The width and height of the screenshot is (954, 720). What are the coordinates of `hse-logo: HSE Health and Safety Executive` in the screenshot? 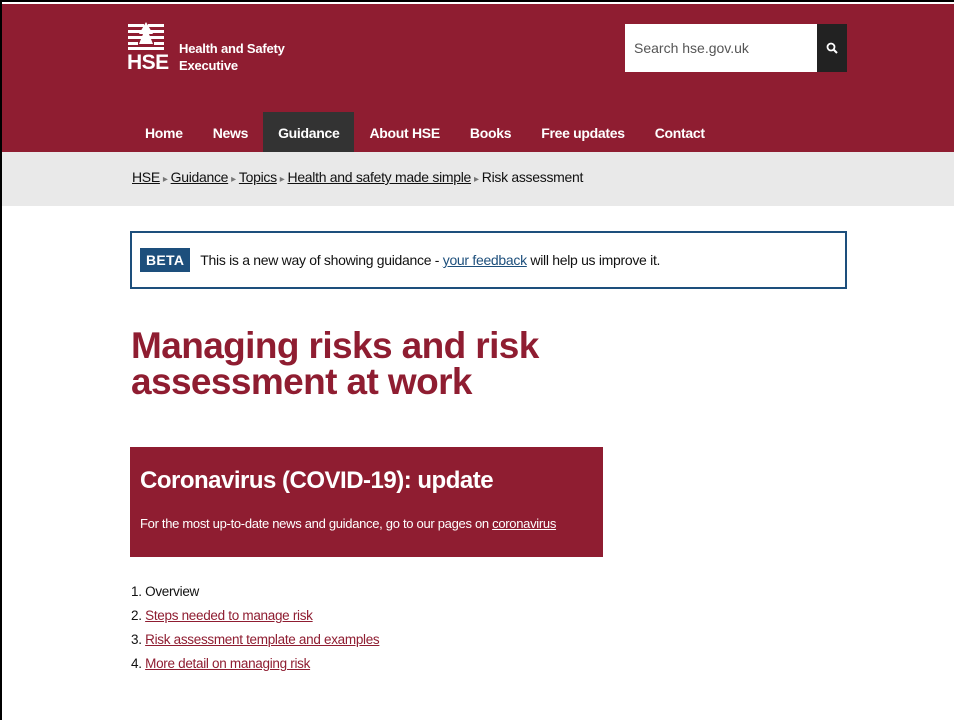 It's located at (206, 55).